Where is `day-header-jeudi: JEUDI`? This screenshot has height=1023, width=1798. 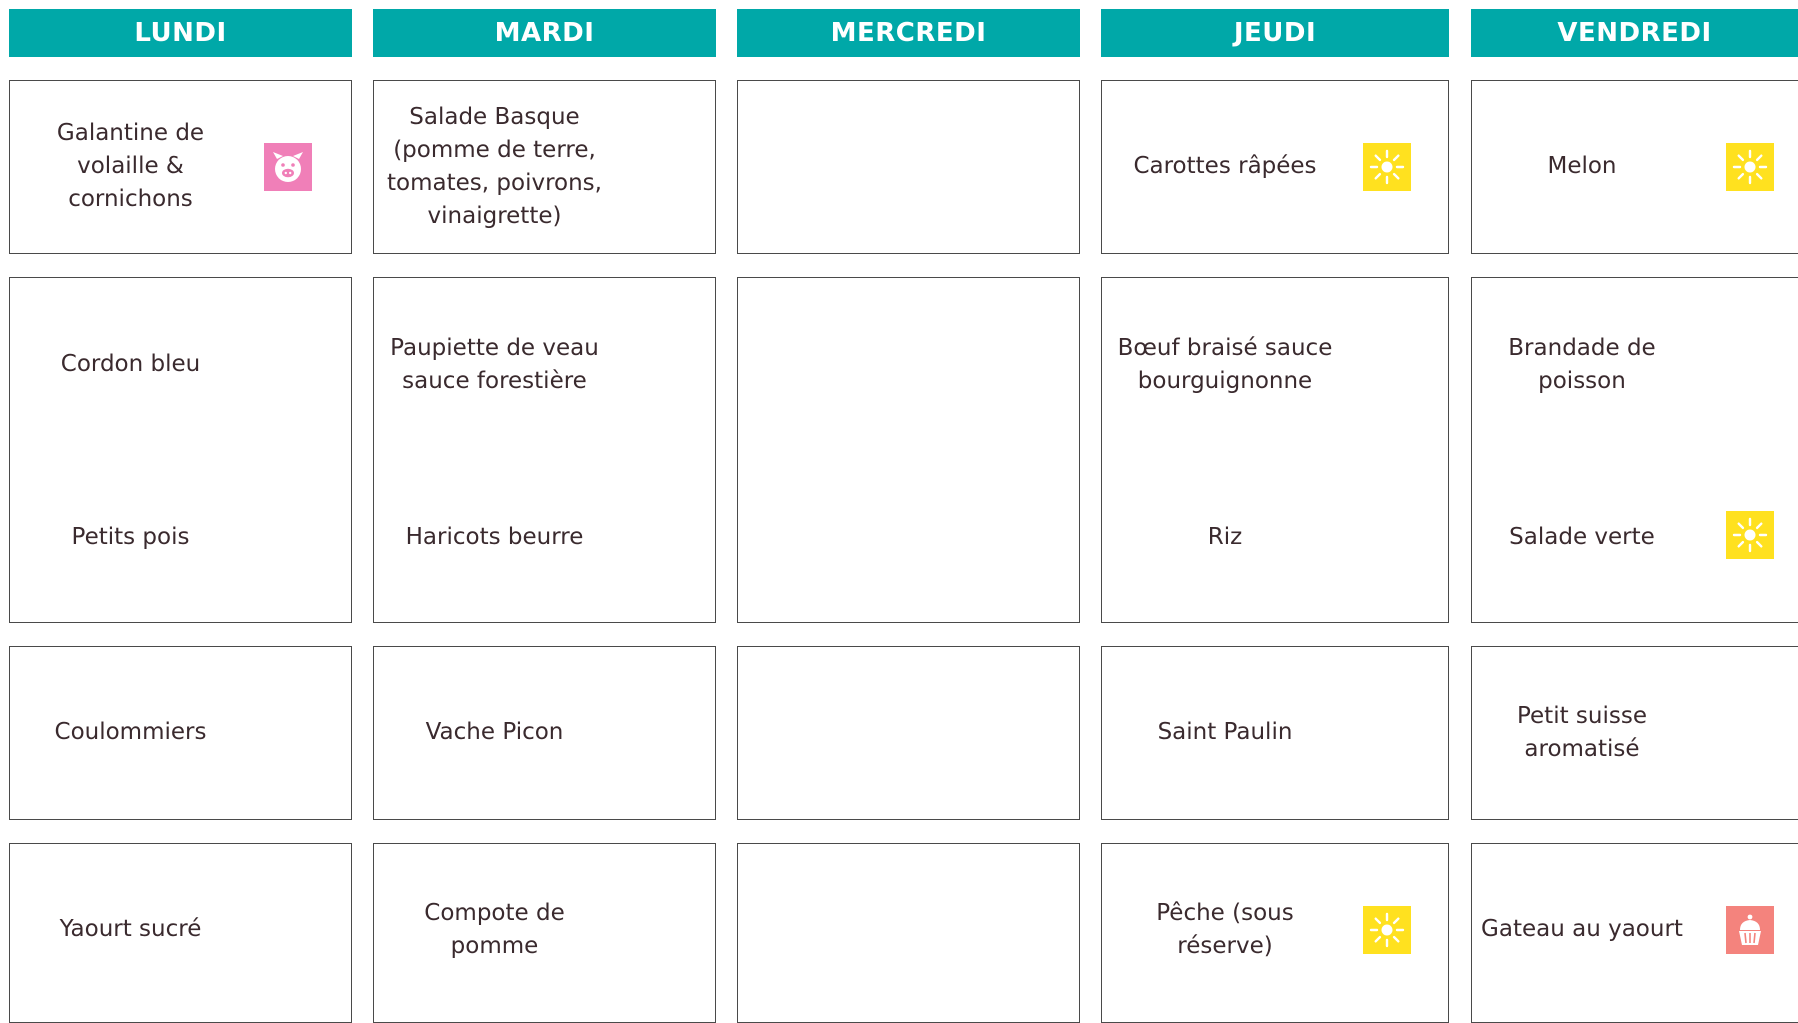 day-header-jeudi: JEUDI is located at coordinates (1275, 33).